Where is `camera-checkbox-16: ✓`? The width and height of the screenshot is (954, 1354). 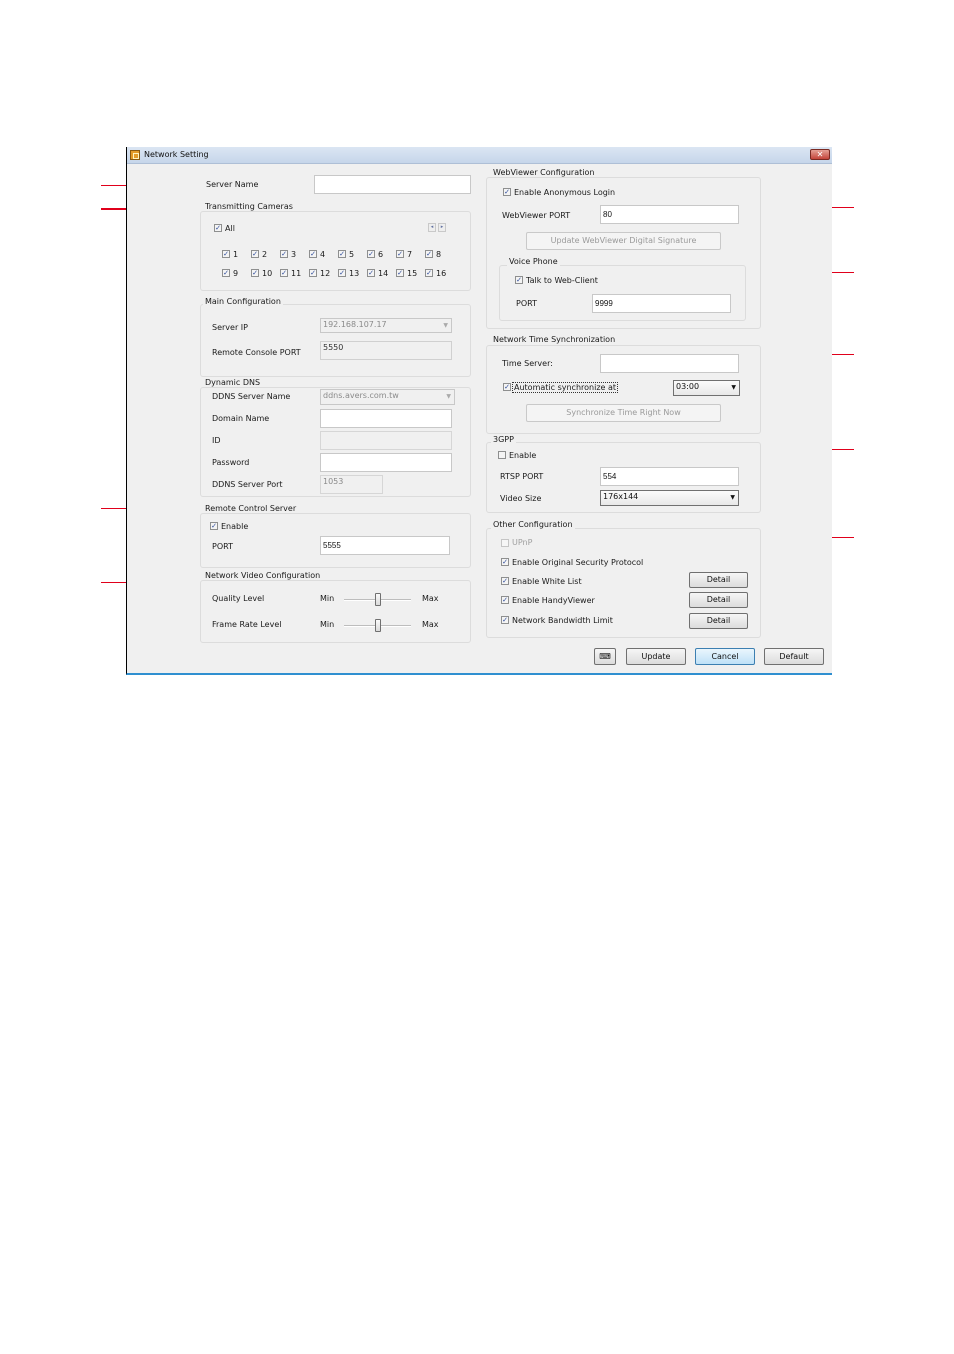 camera-checkbox-16: ✓ is located at coordinates (429, 273).